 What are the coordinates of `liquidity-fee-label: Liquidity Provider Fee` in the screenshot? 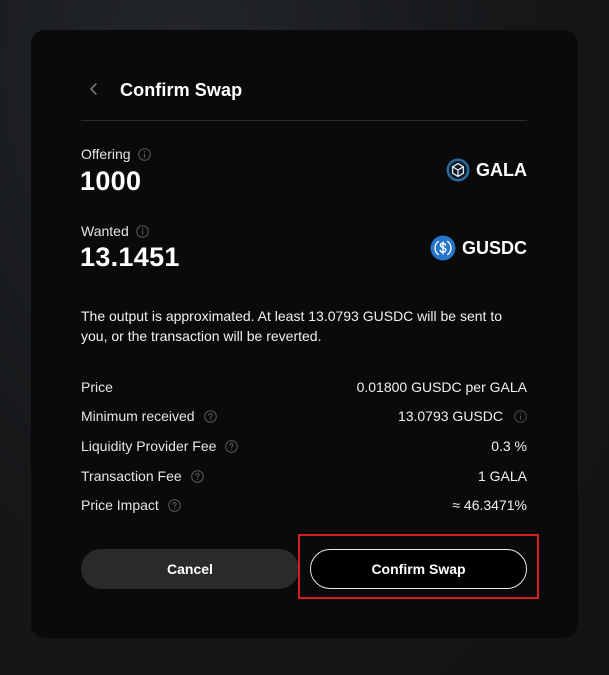 It's located at (149, 446).